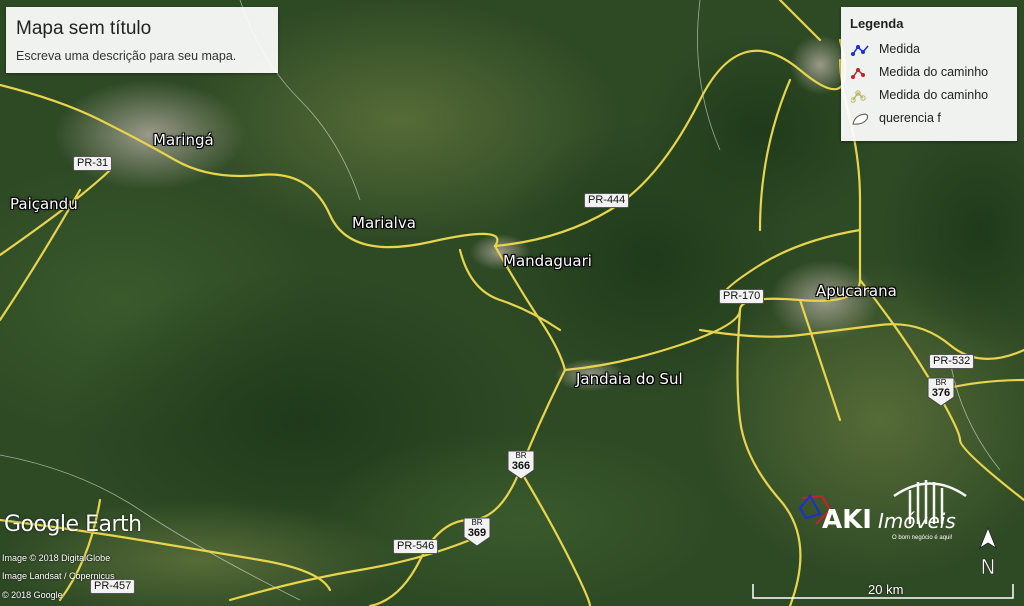  What do you see at coordinates (917, 521) in the screenshot?
I see `svg-text: Imóveis` at bounding box center [917, 521].